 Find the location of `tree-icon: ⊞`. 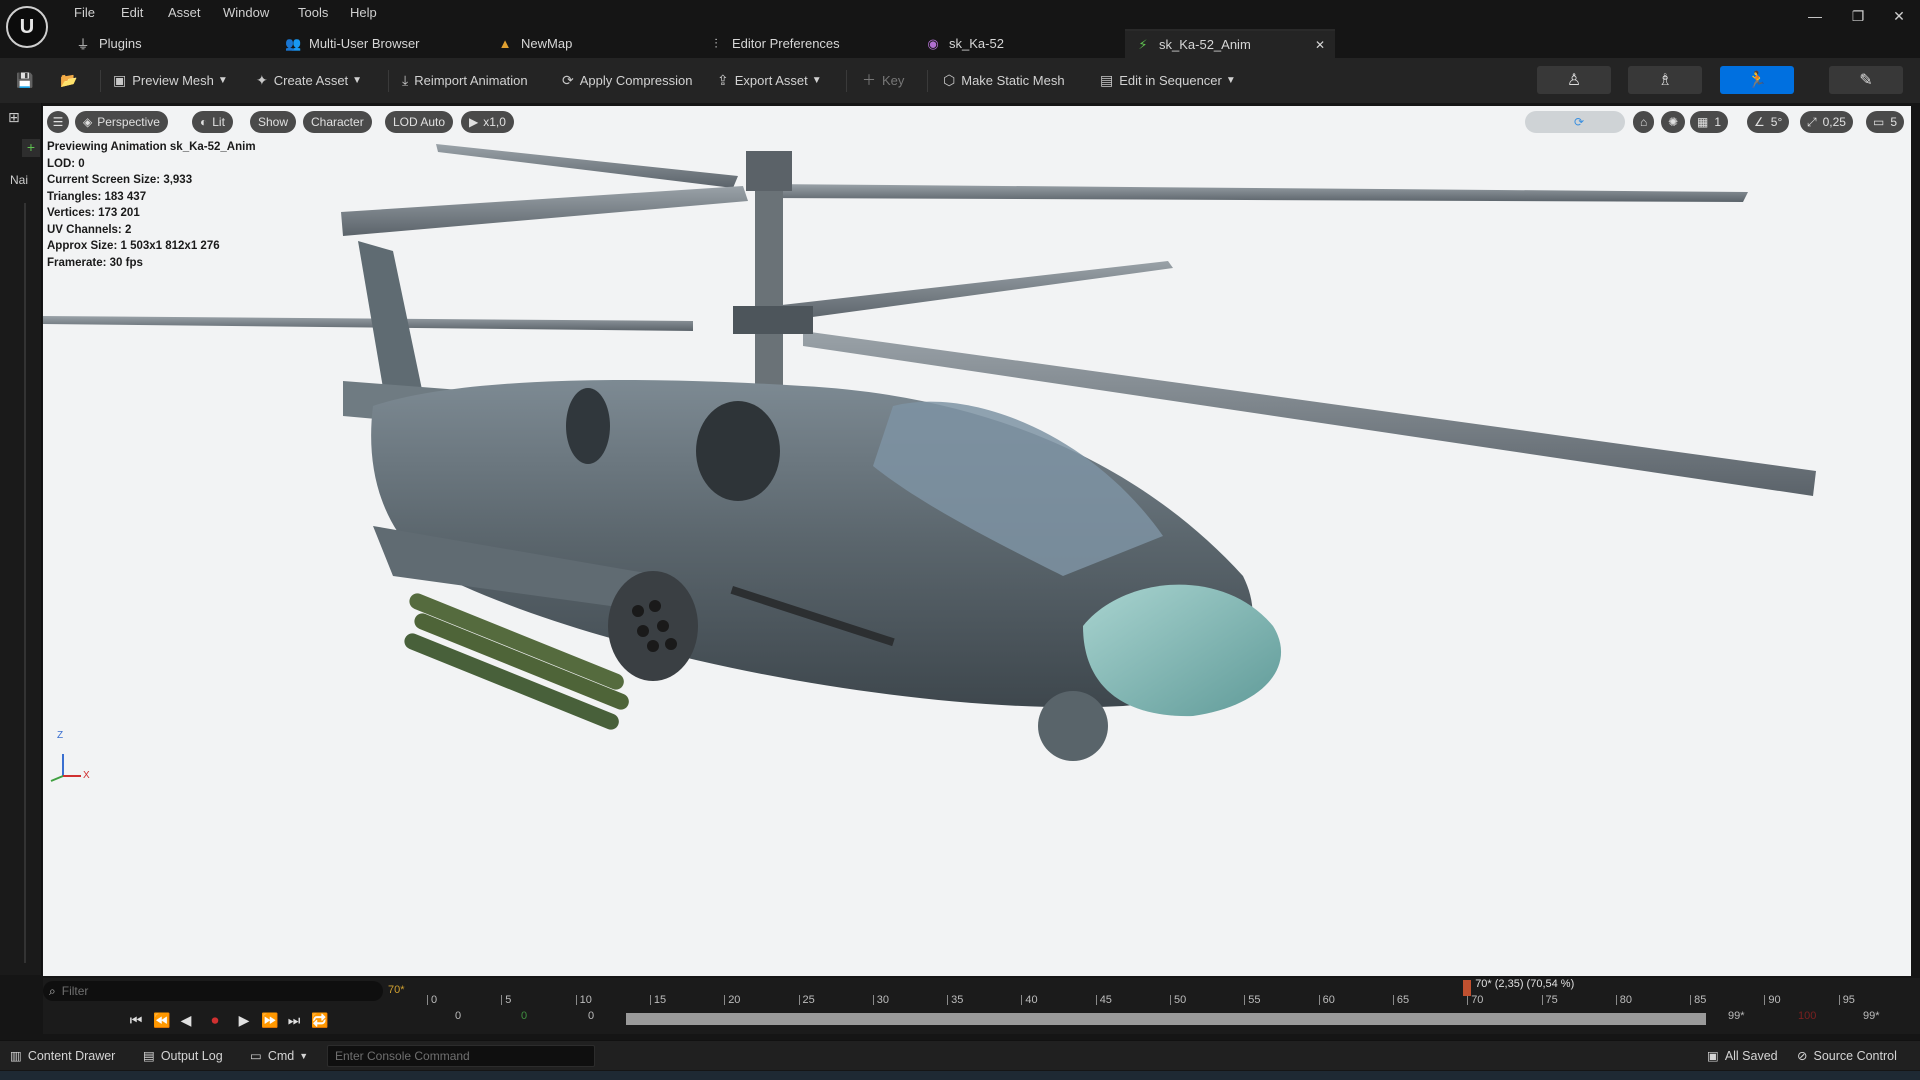

tree-icon: ⊞ is located at coordinates (14, 117).